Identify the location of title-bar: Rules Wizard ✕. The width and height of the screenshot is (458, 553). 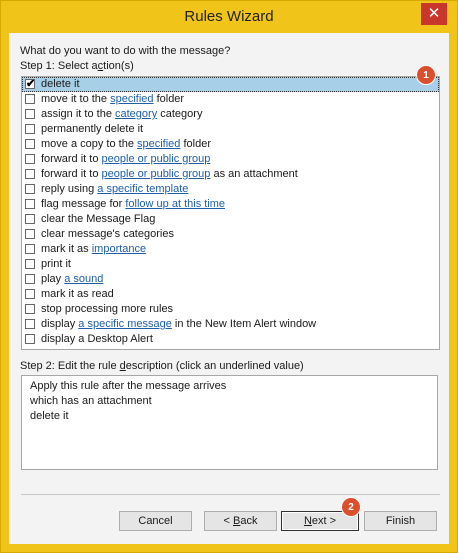
(229, 17).